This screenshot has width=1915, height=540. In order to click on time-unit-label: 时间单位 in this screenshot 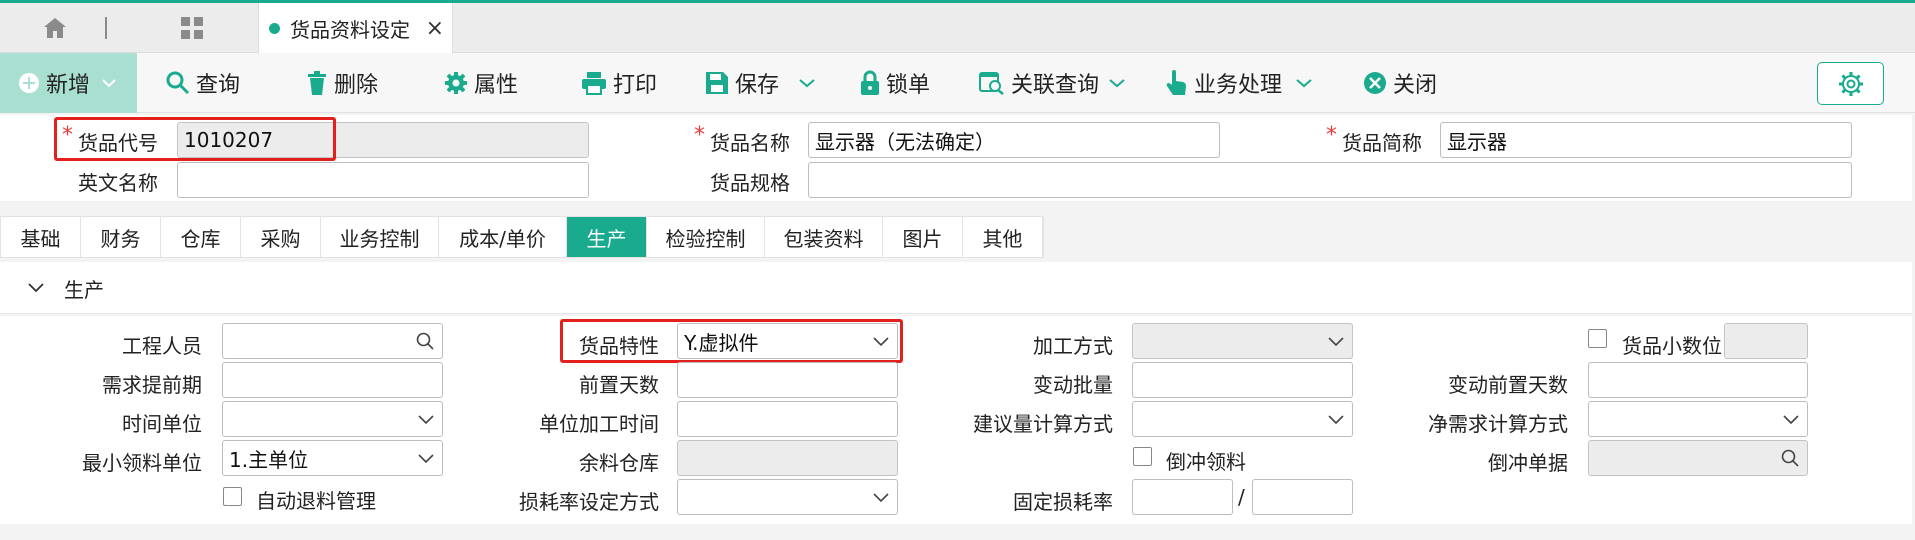, I will do `click(162, 424)`.